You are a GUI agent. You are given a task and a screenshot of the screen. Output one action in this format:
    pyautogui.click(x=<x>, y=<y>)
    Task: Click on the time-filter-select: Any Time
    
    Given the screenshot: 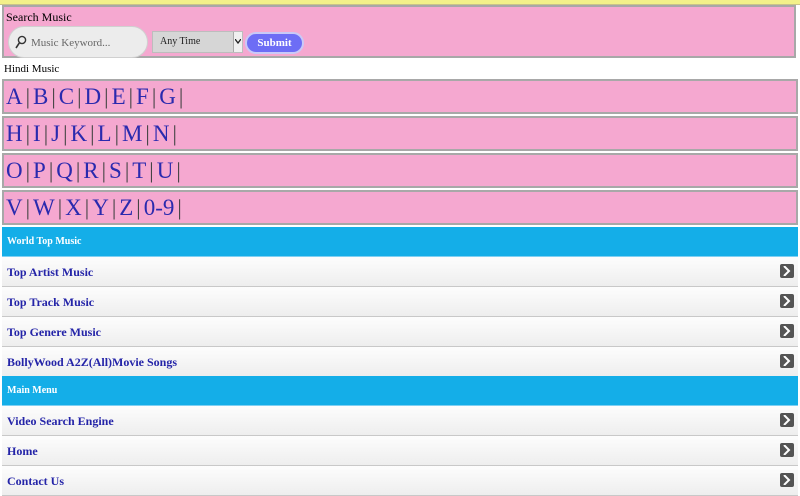 What is the action you would take?
    pyautogui.click(x=197, y=42)
    